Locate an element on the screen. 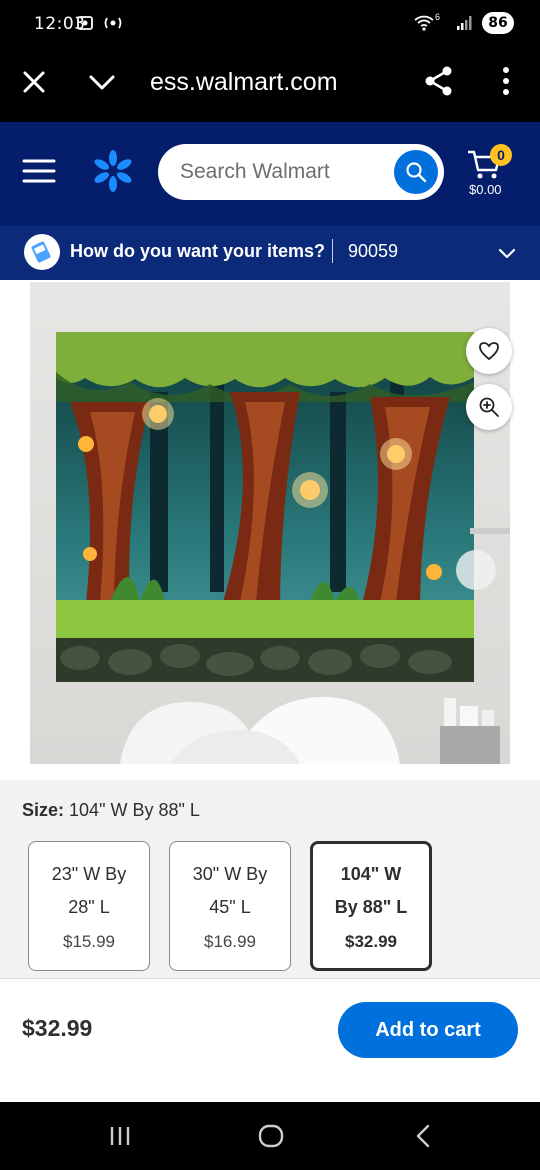  url-text: ess.walmart.com is located at coordinates (255, 82).